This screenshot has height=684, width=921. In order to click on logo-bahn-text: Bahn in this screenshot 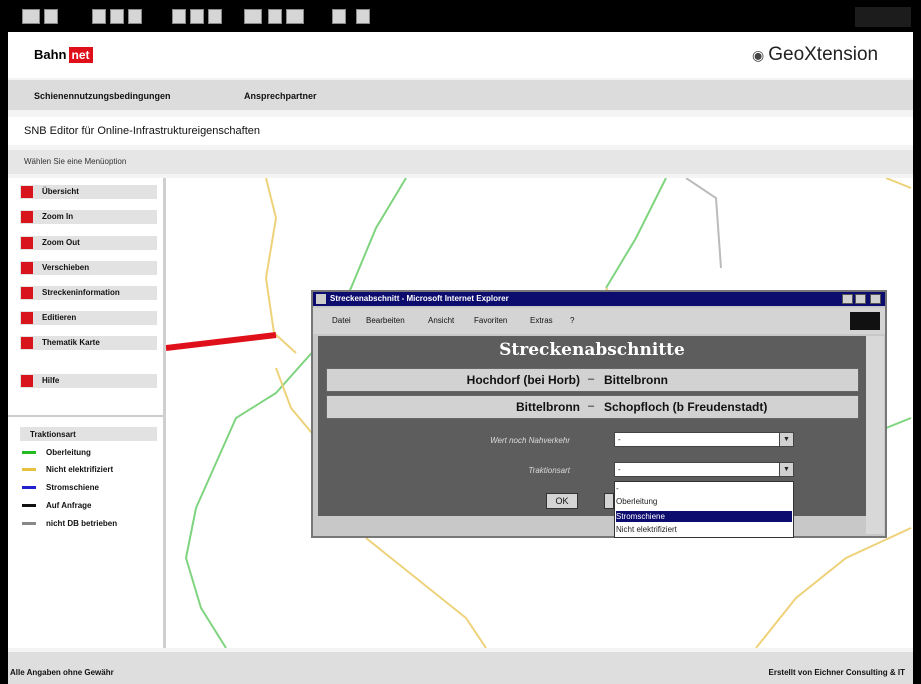, I will do `click(50, 54)`.